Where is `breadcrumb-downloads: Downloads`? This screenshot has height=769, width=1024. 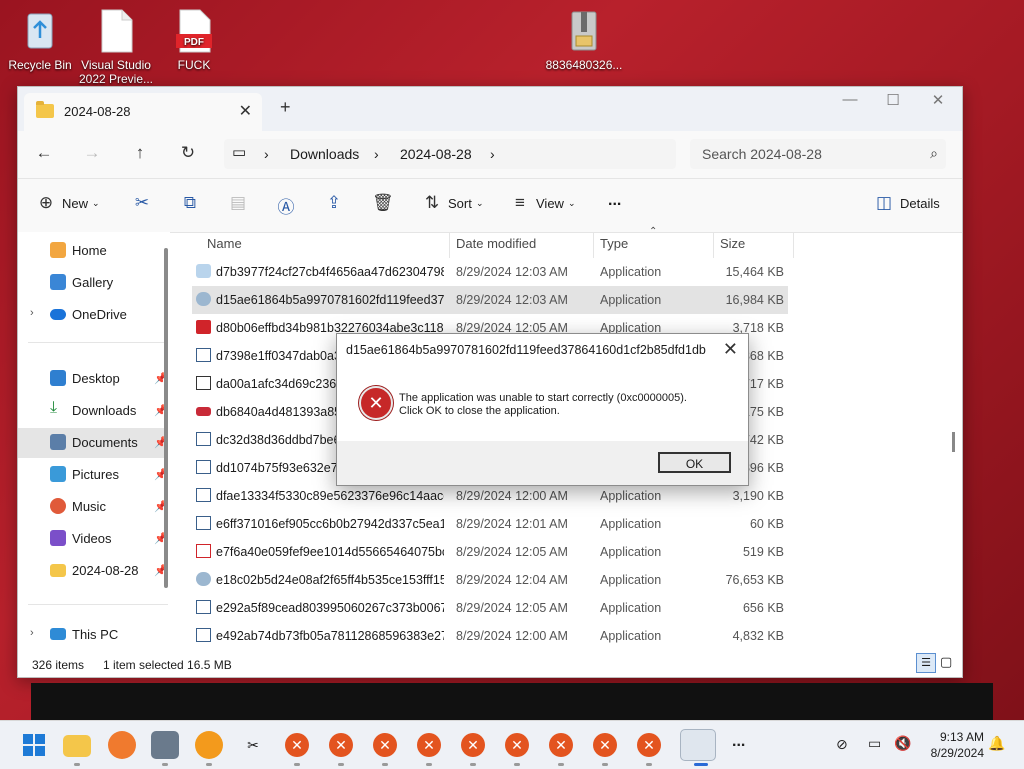 breadcrumb-downloads: Downloads is located at coordinates (324, 154).